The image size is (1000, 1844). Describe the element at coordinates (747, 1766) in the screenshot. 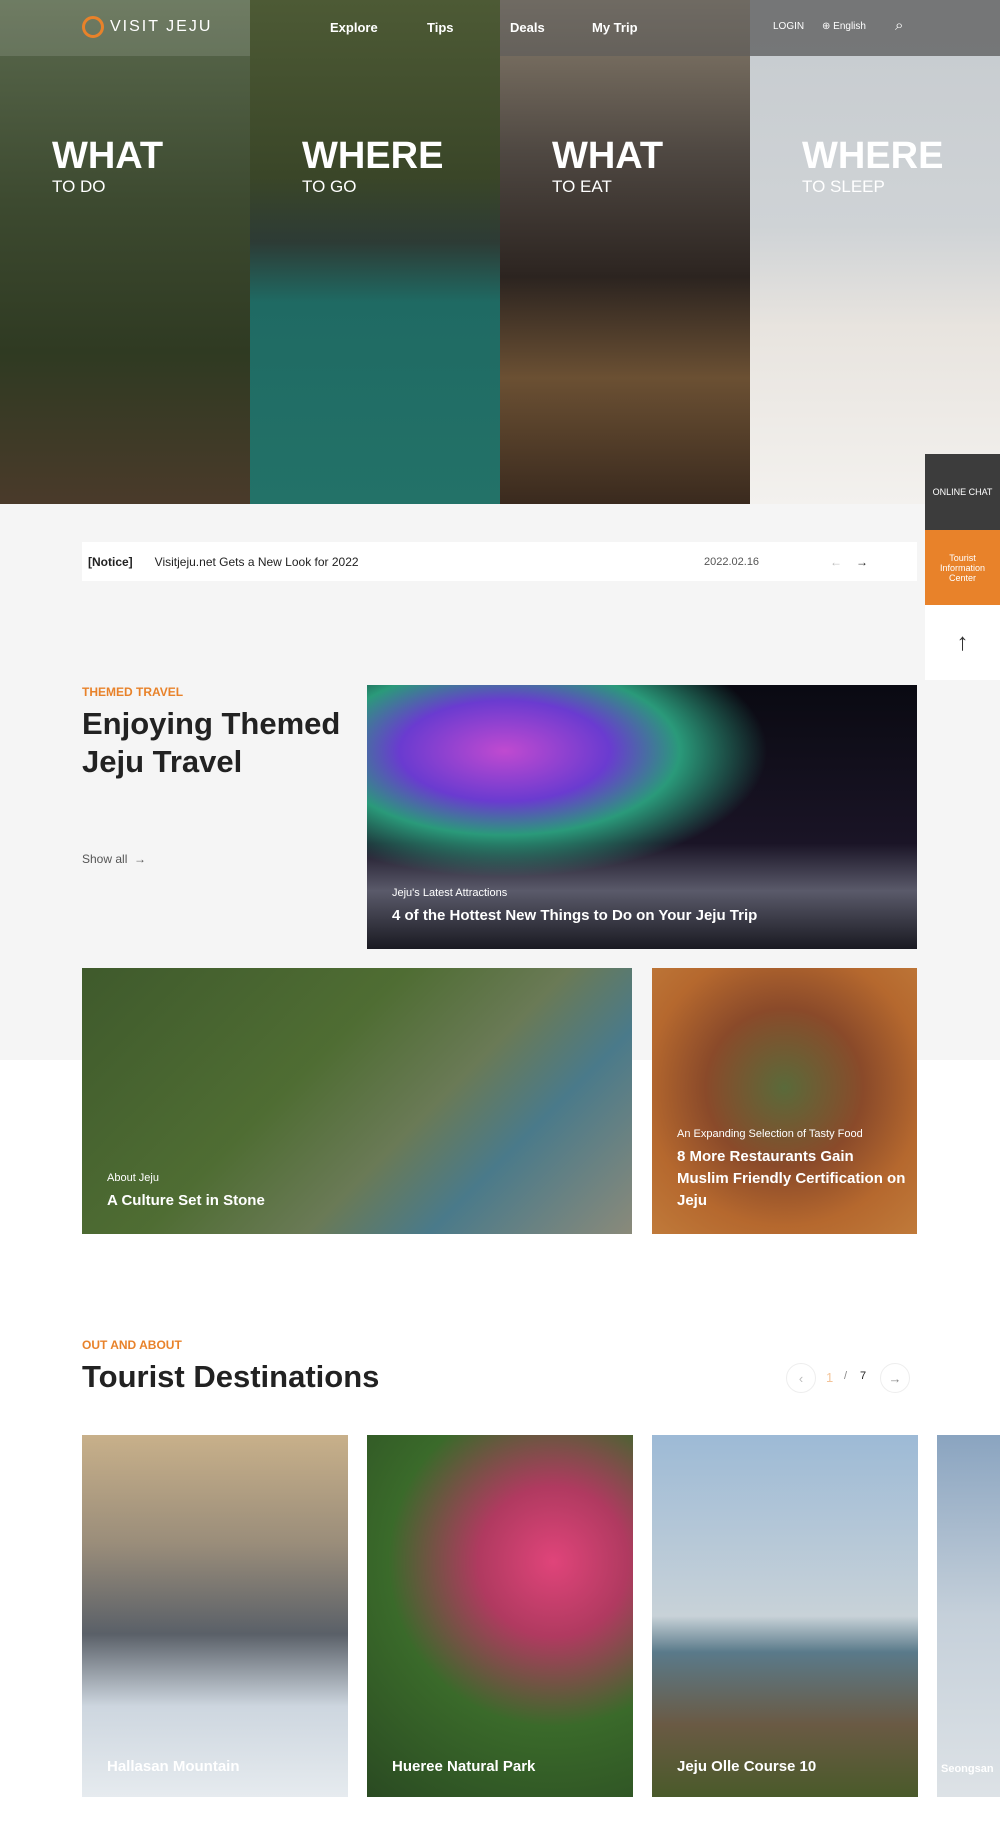

I see `destination-name: Jeju Olle Course 10` at that location.